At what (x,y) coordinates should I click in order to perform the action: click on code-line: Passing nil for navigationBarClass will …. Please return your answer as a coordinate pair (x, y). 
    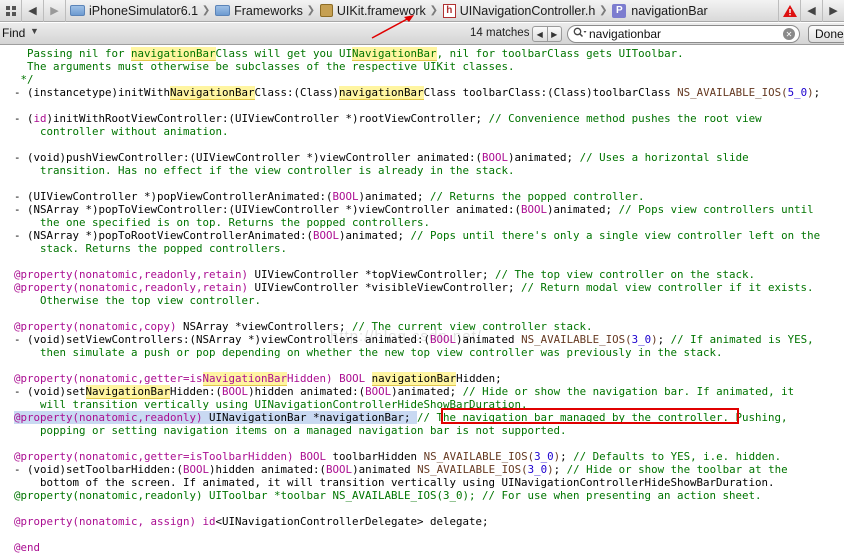
    Looking at the image, I should click on (349, 54).